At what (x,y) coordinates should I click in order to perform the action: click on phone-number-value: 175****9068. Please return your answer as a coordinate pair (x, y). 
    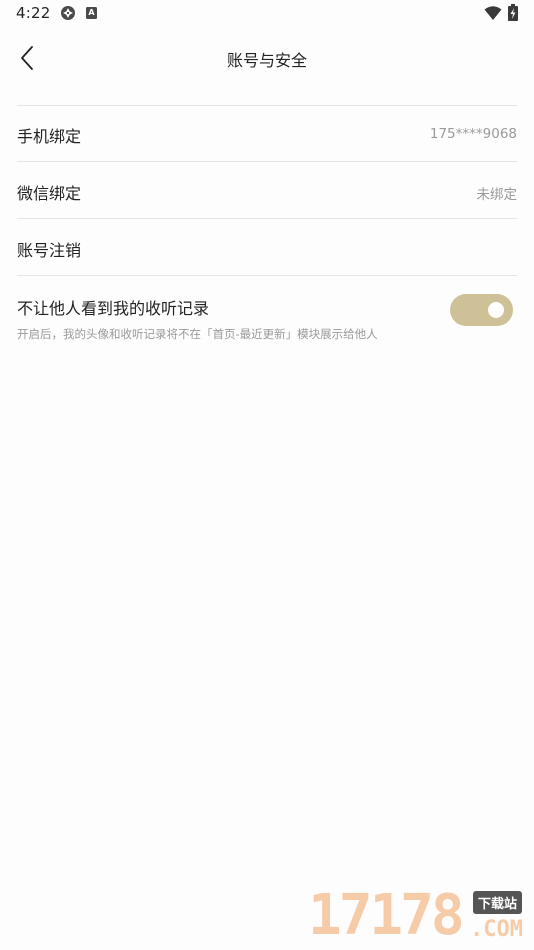
    Looking at the image, I should click on (473, 134).